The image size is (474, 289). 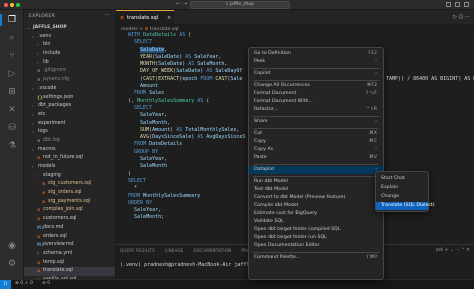 I want to click on menu-item-peek: Peek ›, so click(x=316, y=62).